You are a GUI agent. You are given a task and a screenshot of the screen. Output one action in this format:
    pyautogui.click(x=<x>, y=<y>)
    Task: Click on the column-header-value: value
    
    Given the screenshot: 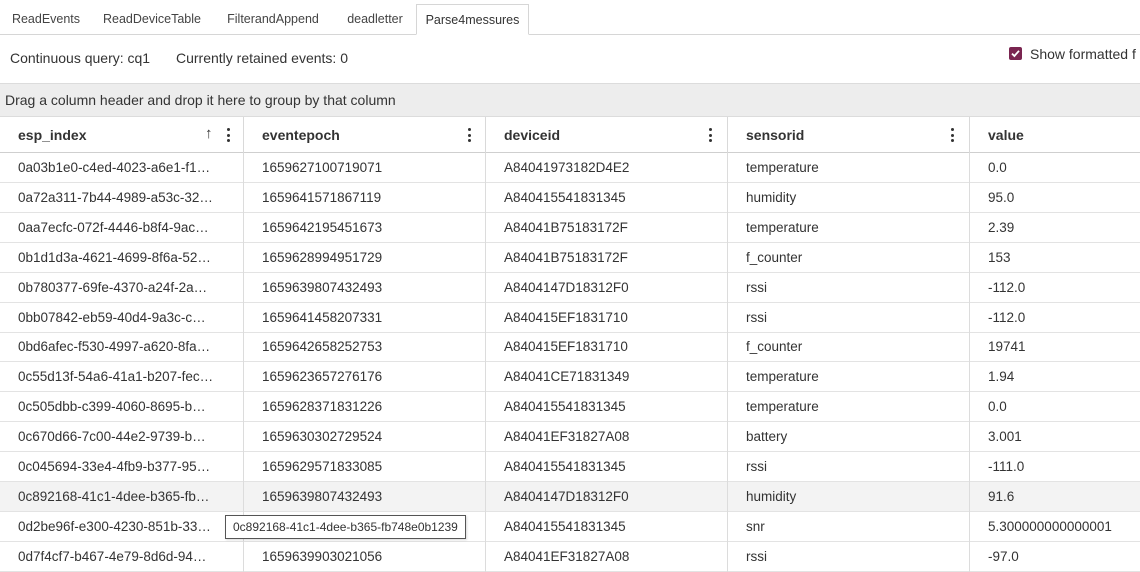 What is the action you would take?
    pyautogui.click(x=1055, y=135)
    